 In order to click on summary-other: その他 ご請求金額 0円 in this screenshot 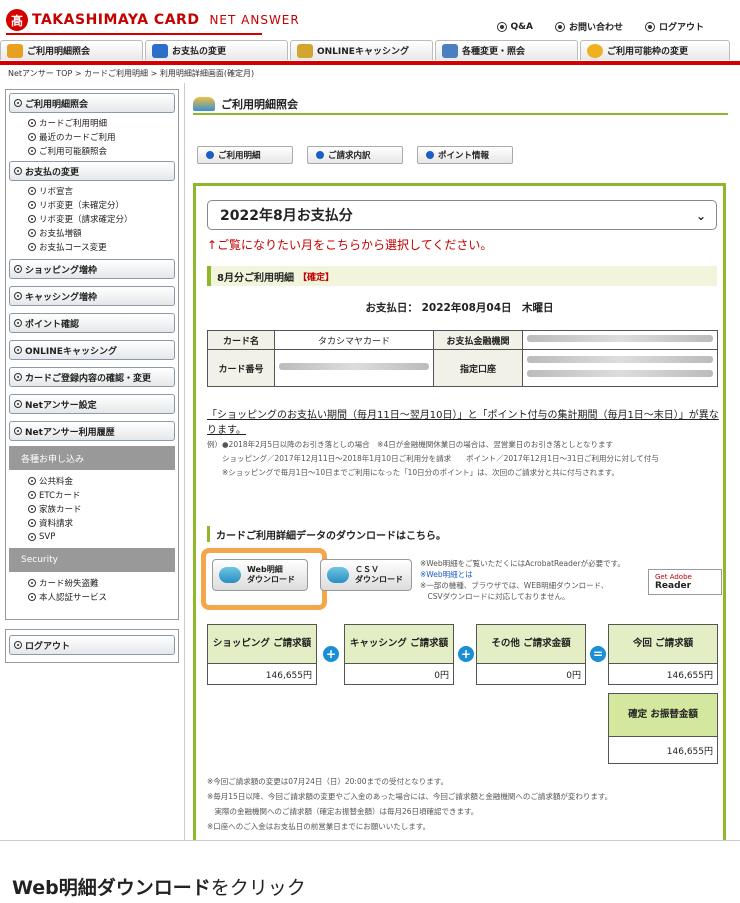, I will do `click(531, 654)`.